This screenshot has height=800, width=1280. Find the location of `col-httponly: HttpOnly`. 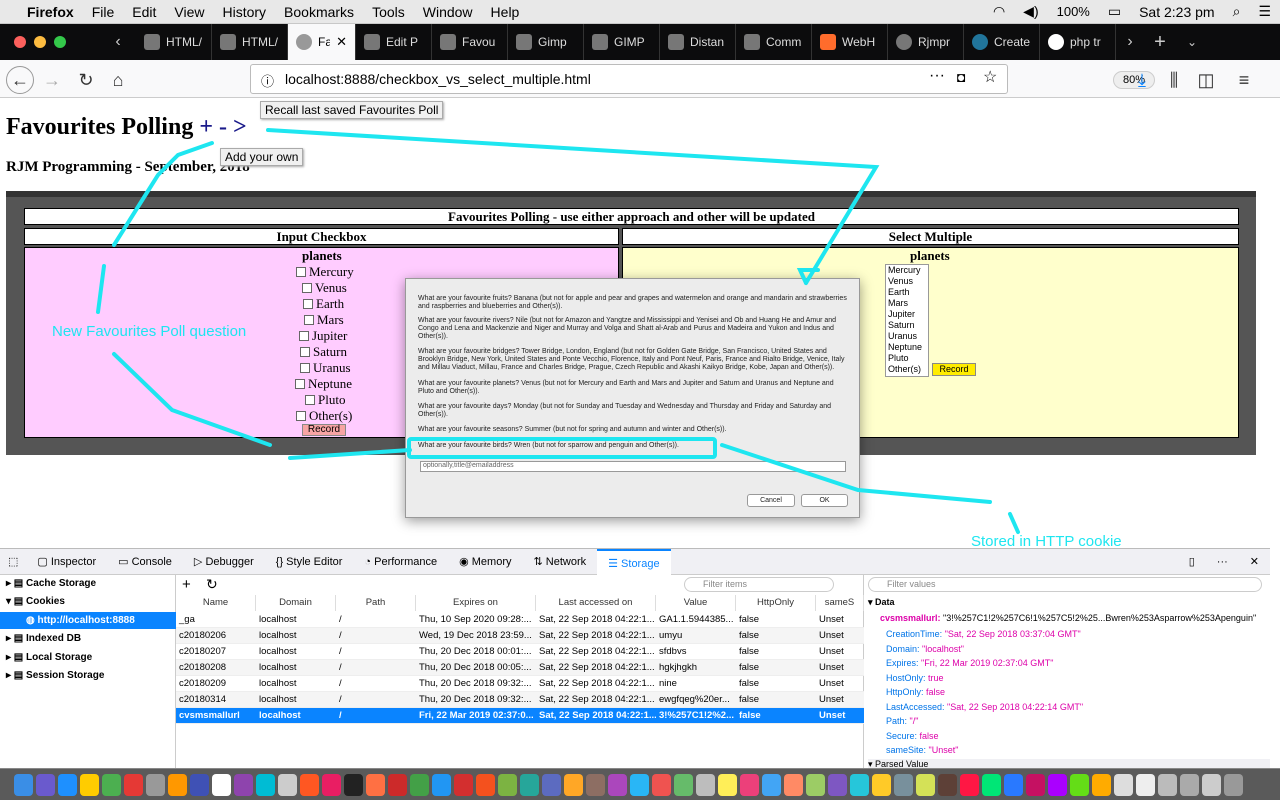

col-httponly: HttpOnly is located at coordinates (776, 603).